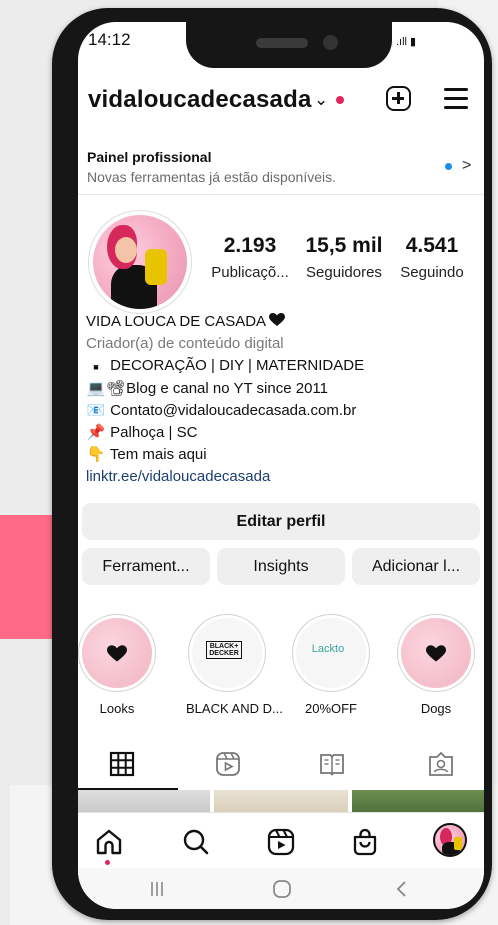  I want to click on phone-volume-up, so click(55, 256).